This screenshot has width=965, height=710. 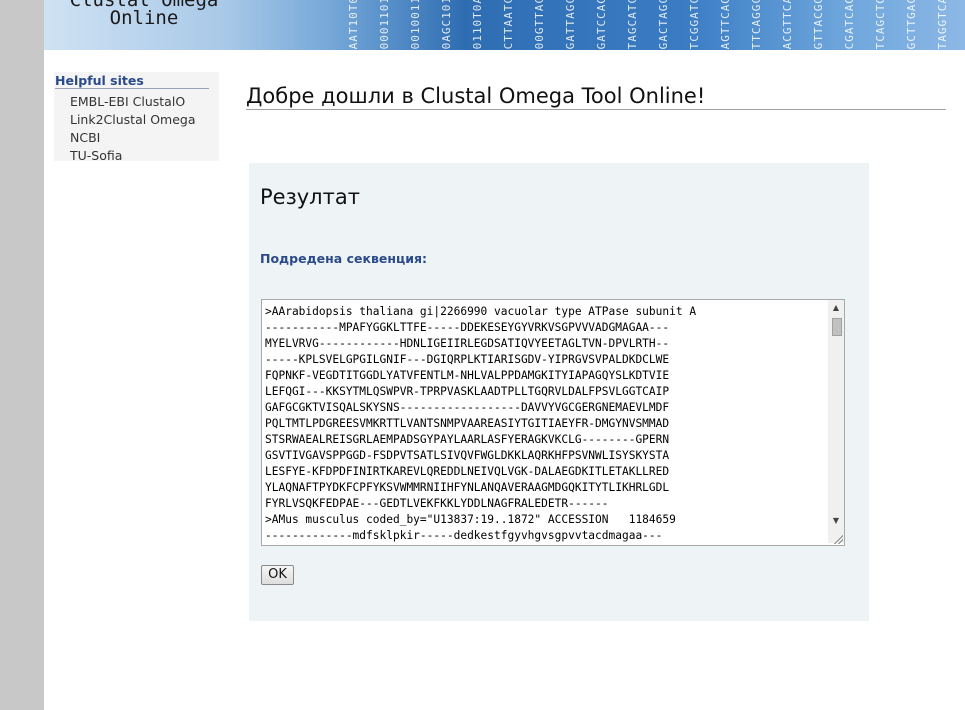 What do you see at coordinates (127, 101) in the screenshot?
I see `sidebar-link-embl-ebi-clustalo: EMBL-EBI ClustalO` at bounding box center [127, 101].